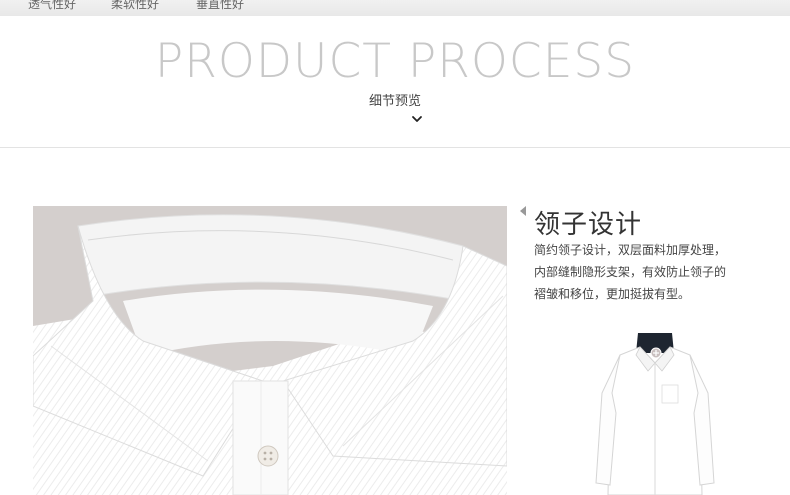 This screenshot has width=790, height=495. I want to click on chevron-down-icon, so click(417, 119).